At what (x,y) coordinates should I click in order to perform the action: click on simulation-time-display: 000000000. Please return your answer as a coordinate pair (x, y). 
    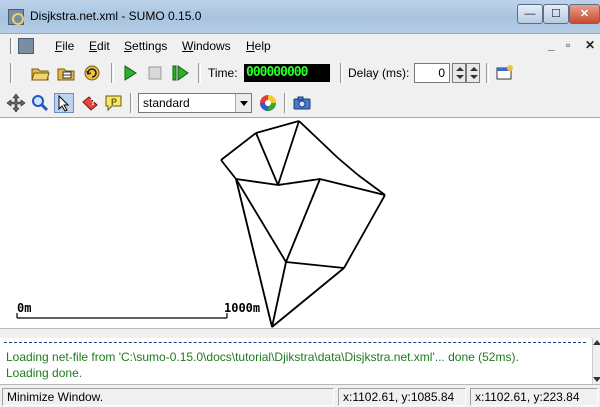
    Looking at the image, I should click on (287, 73).